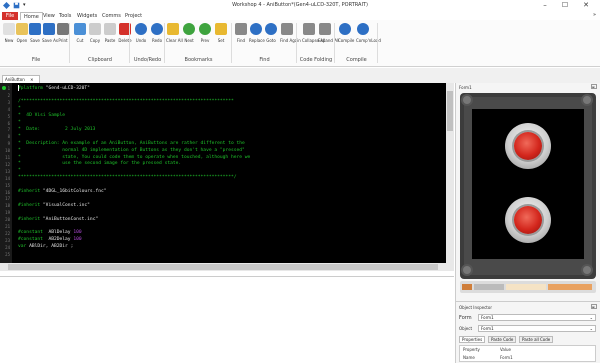 The width and height of the screenshot is (600, 363). I want to click on line-number: 8, so click(8, 137).